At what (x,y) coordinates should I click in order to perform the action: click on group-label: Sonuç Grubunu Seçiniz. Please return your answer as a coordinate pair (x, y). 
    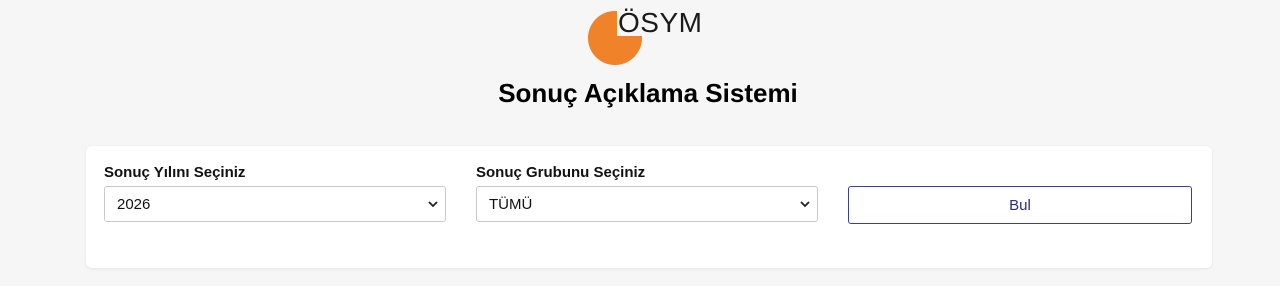
    Looking at the image, I should click on (561, 172).